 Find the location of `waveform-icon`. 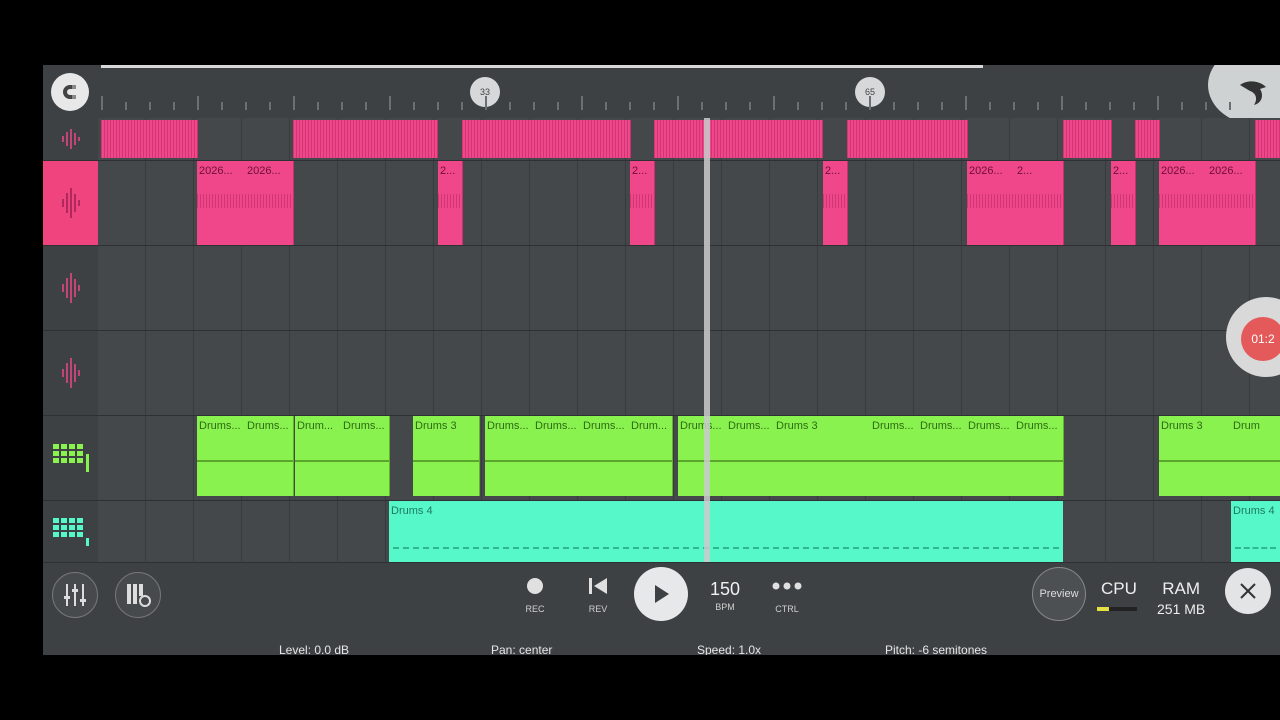

waveform-icon is located at coordinates (70, 373).